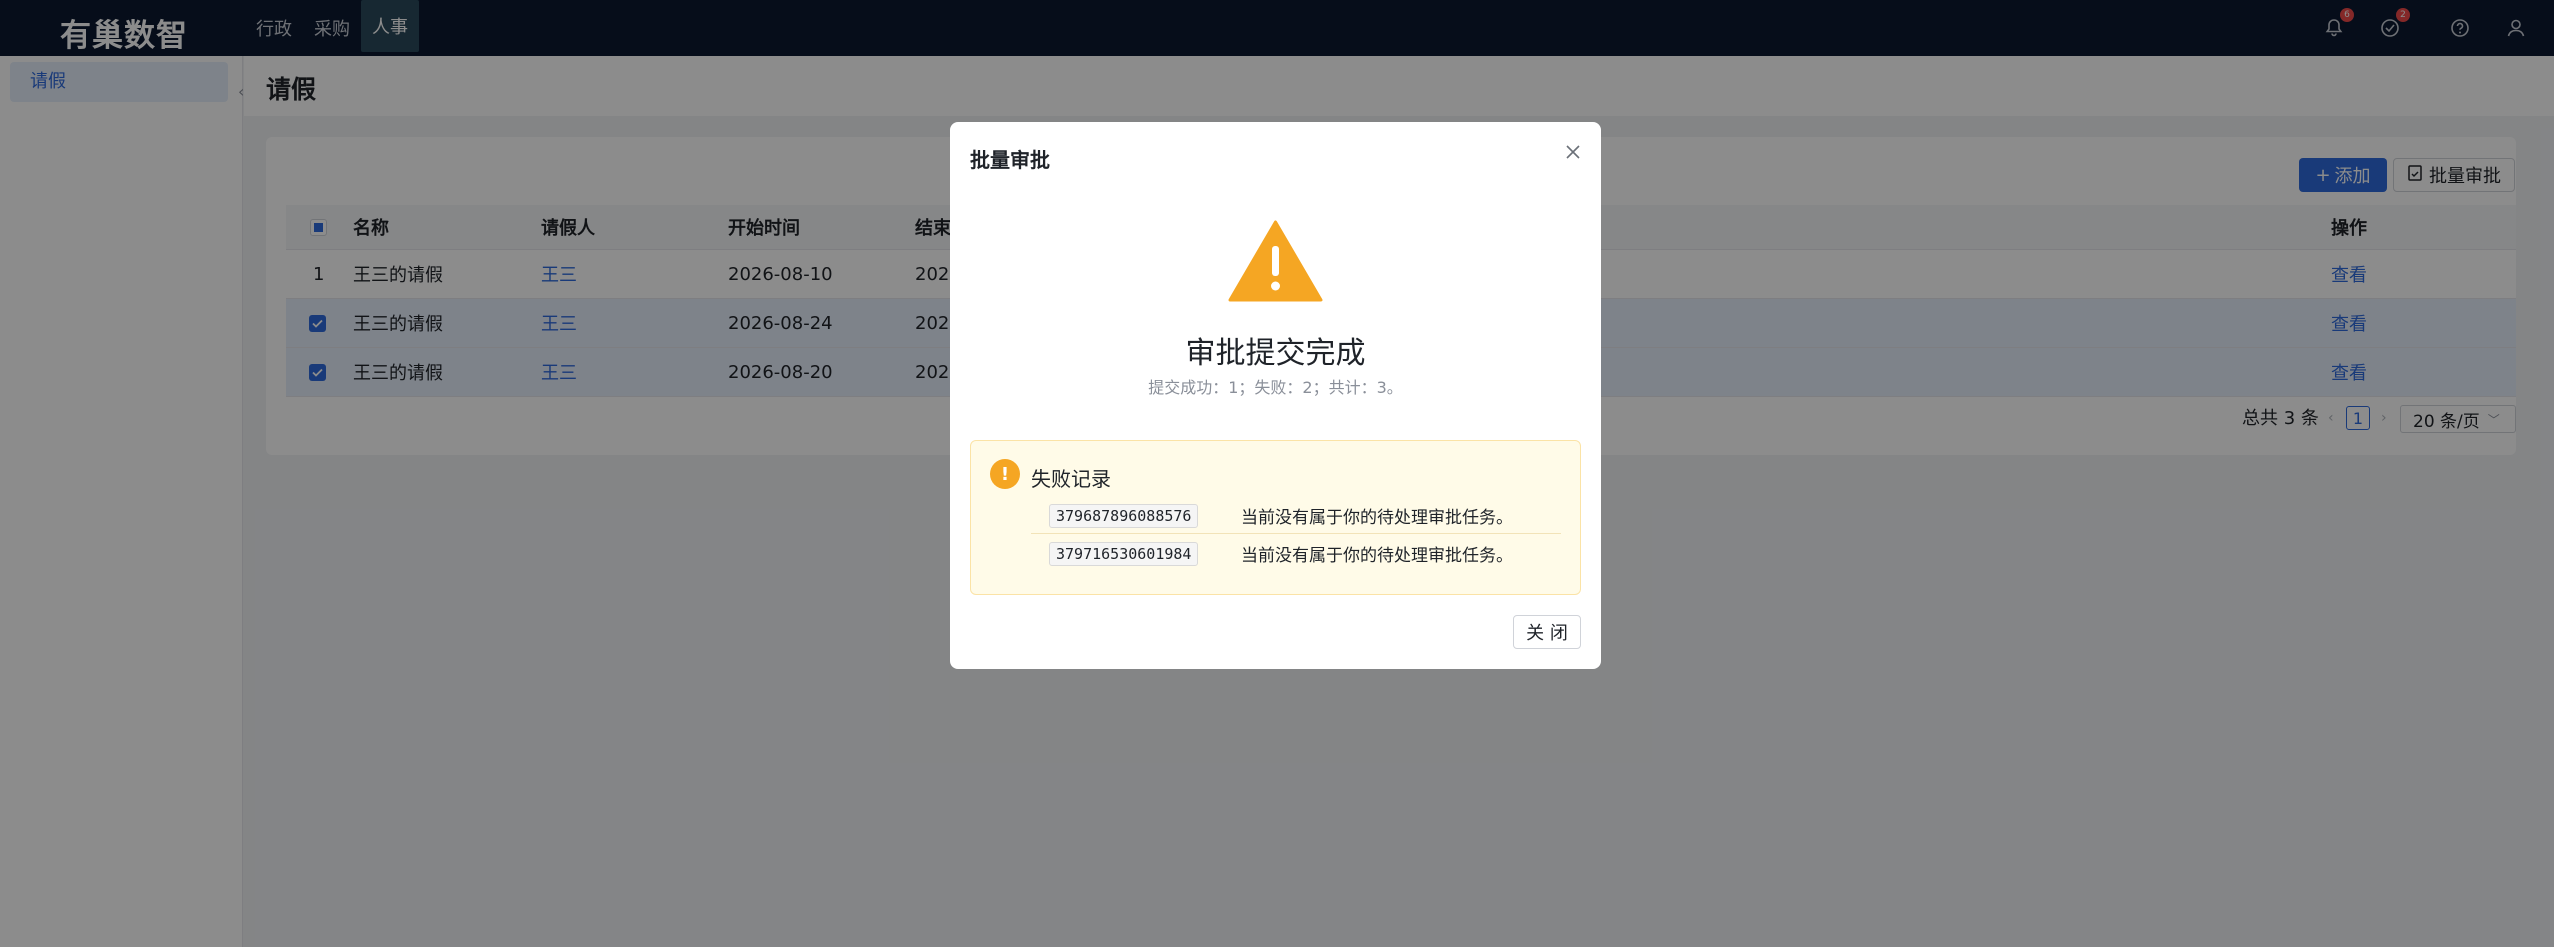 The image size is (2554, 947). Describe the element at coordinates (1275, 353) in the screenshot. I see `result-title: 审批提交完成` at that location.